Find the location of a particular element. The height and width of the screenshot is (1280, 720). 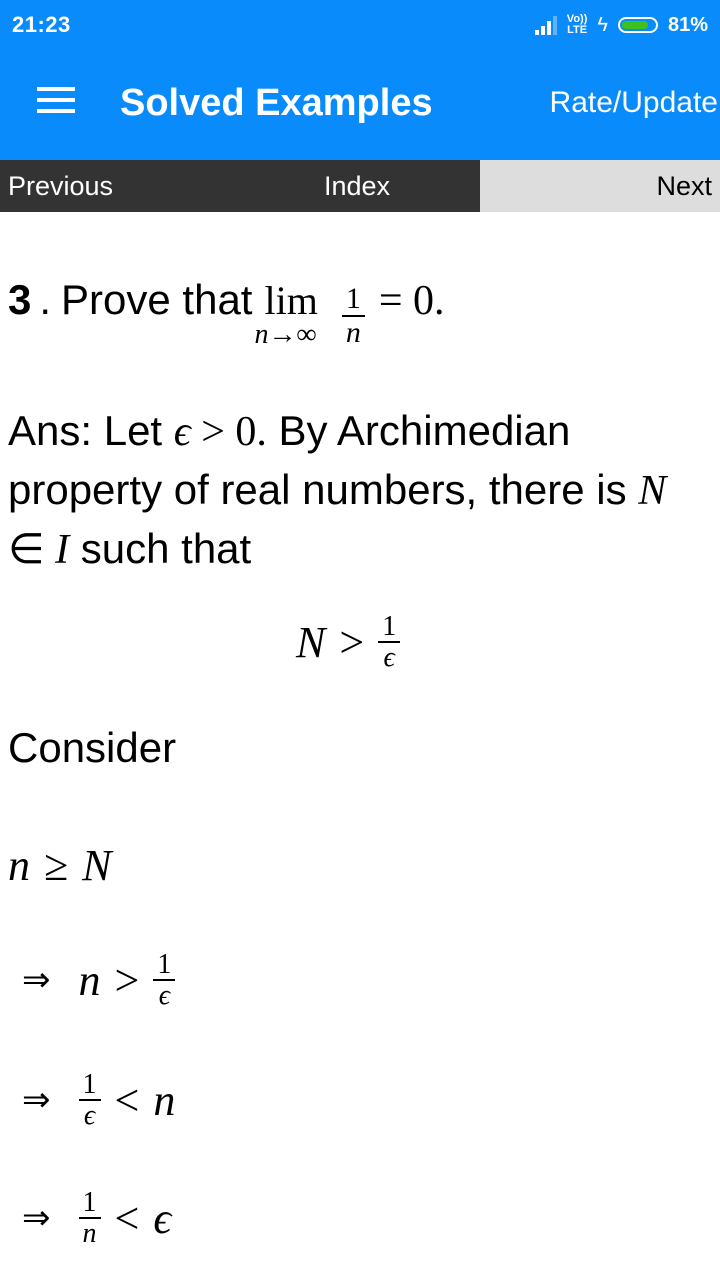

next-button: Next is located at coordinates (684, 186).